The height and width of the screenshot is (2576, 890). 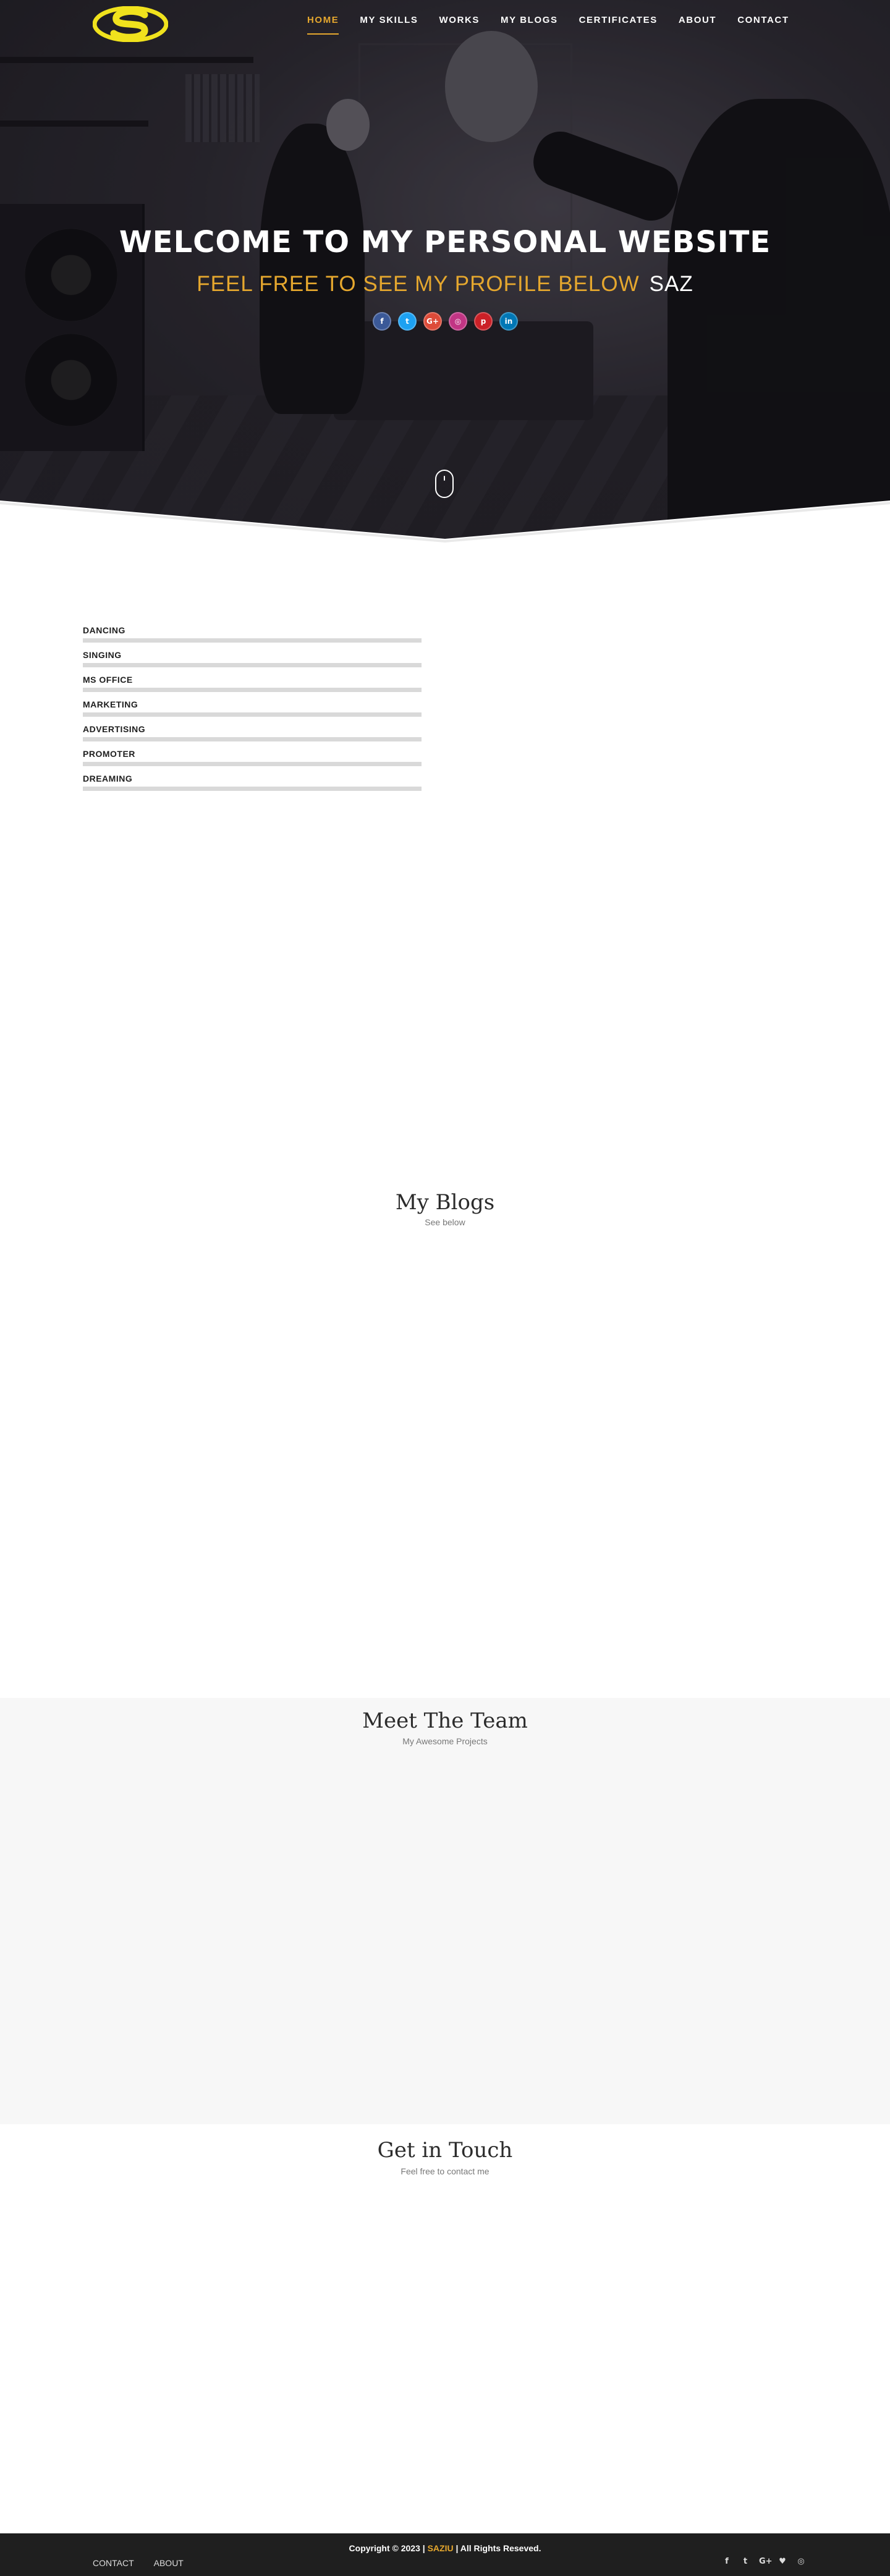 What do you see at coordinates (103, 655) in the screenshot?
I see `skill-label: SINGING` at bounding box center [103, 655].